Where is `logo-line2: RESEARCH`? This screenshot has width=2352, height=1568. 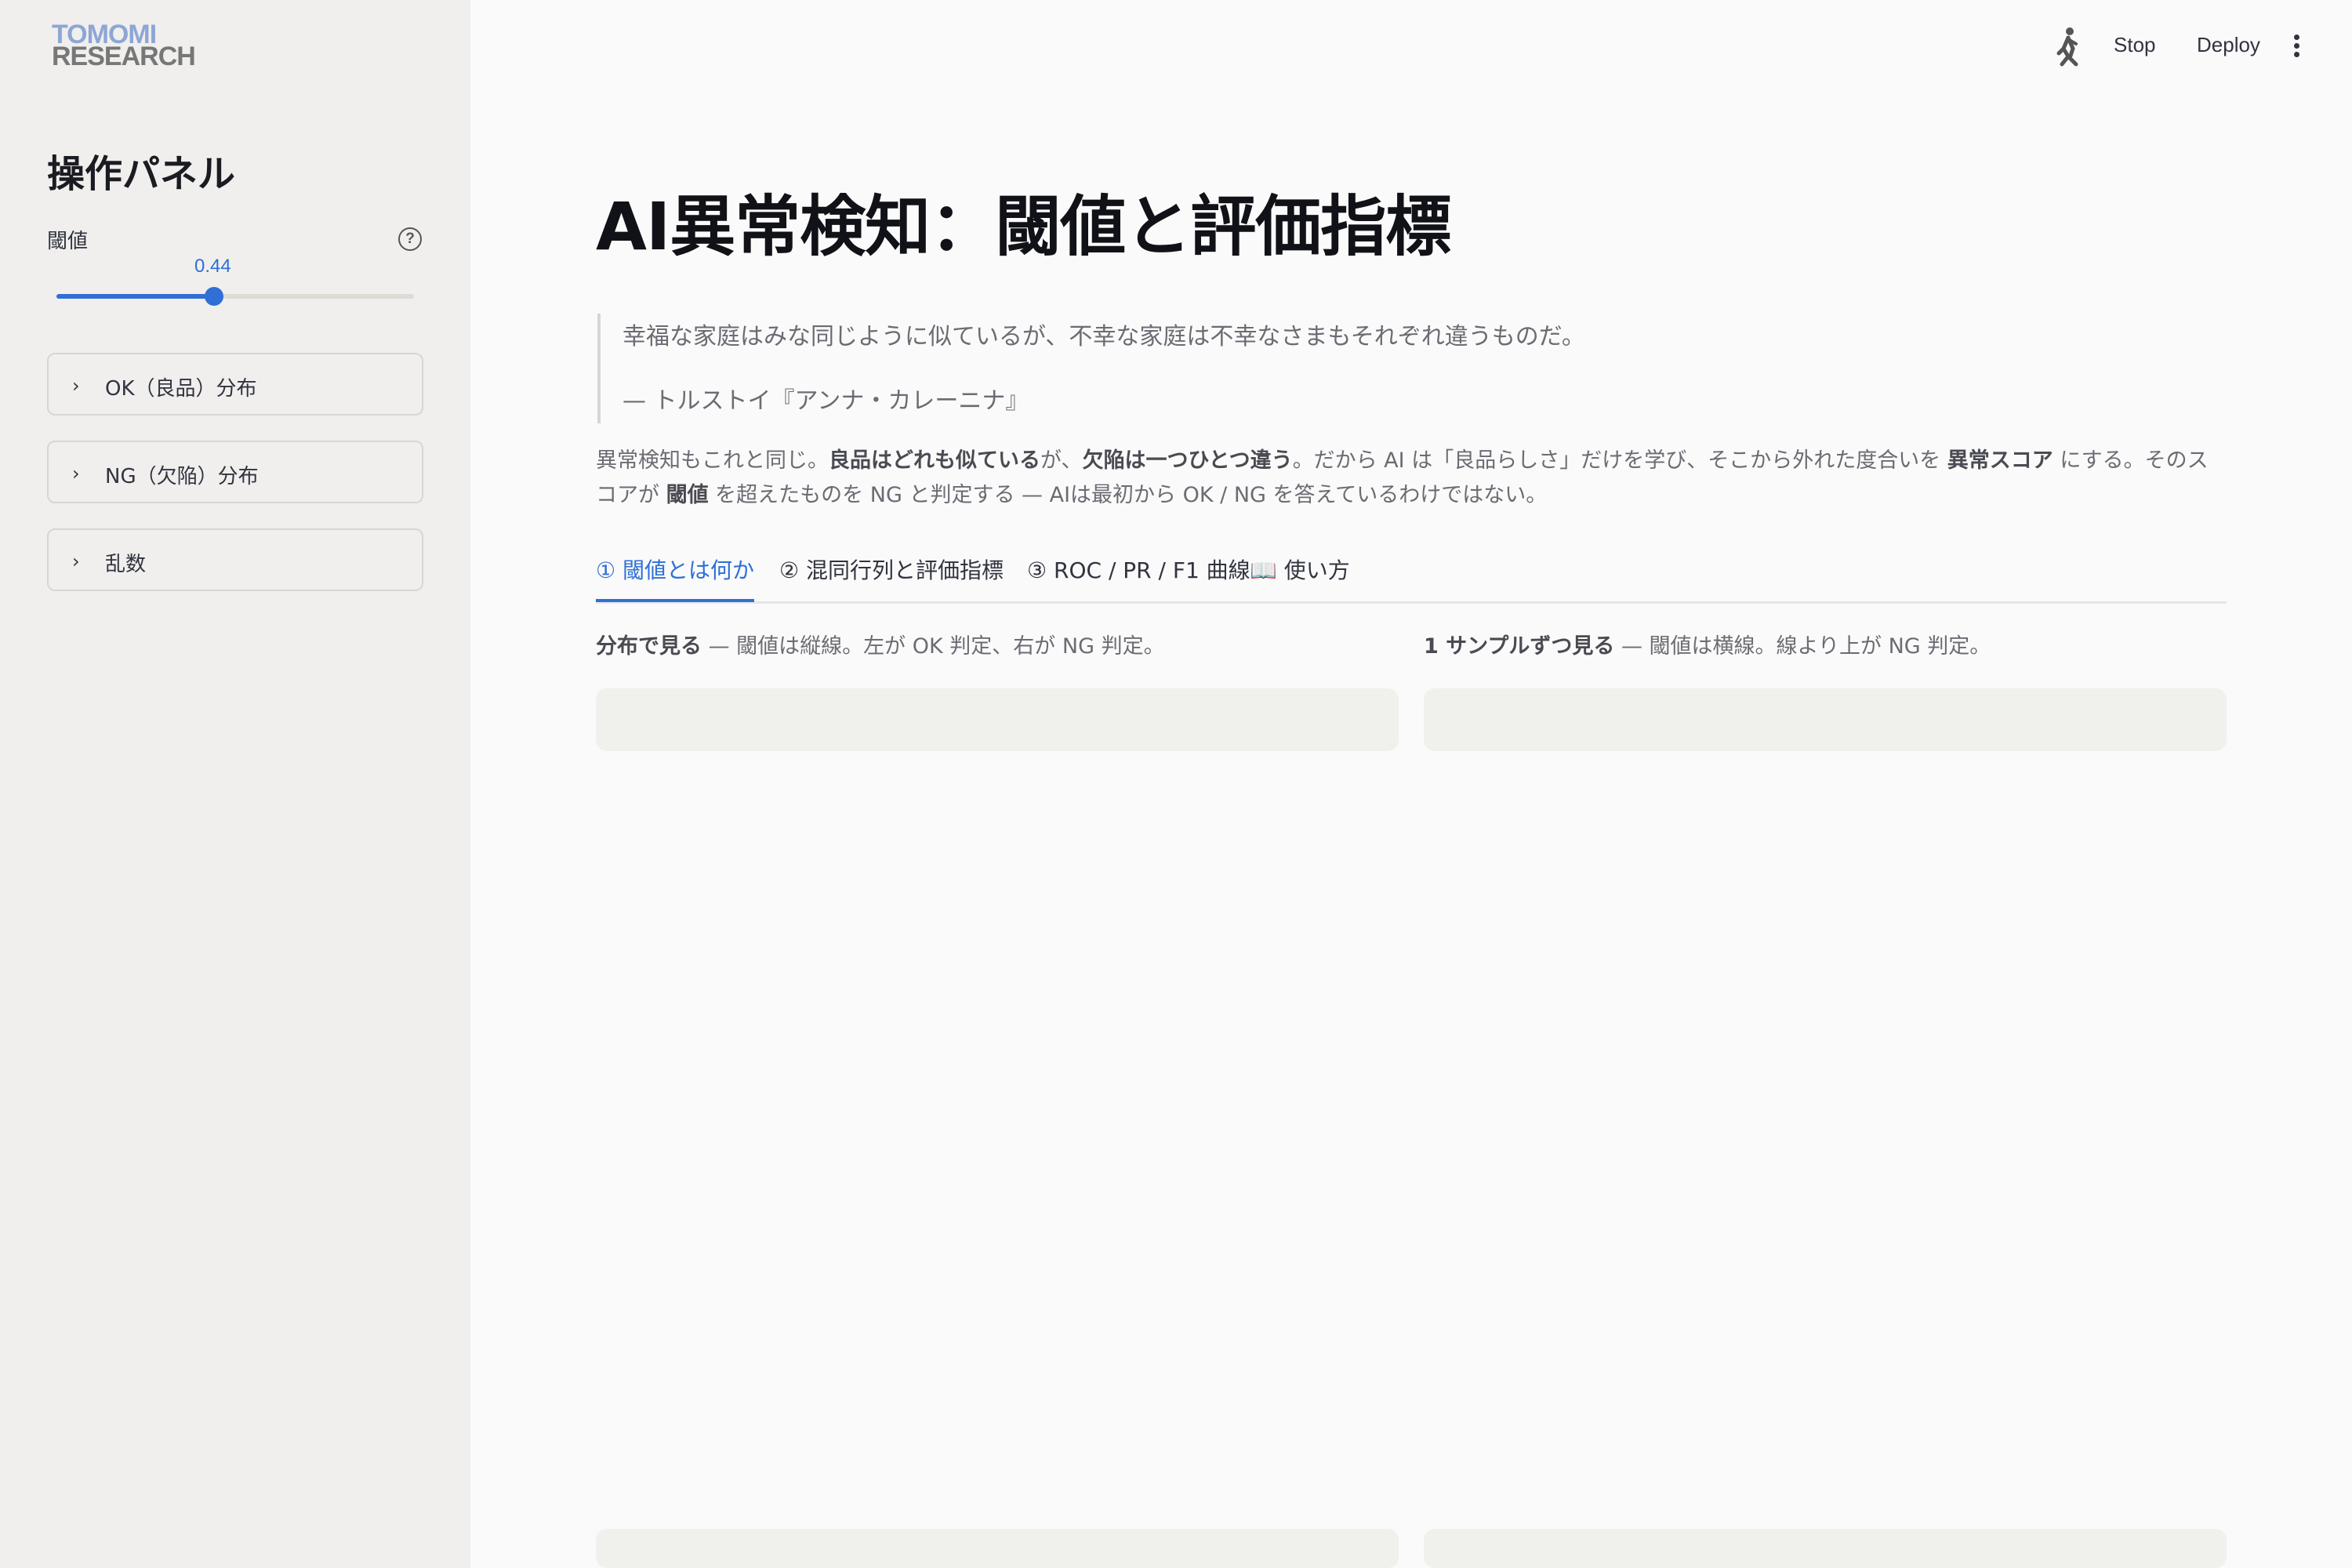
logo-line2: RESEARCH is located at coordinates (124, 56).